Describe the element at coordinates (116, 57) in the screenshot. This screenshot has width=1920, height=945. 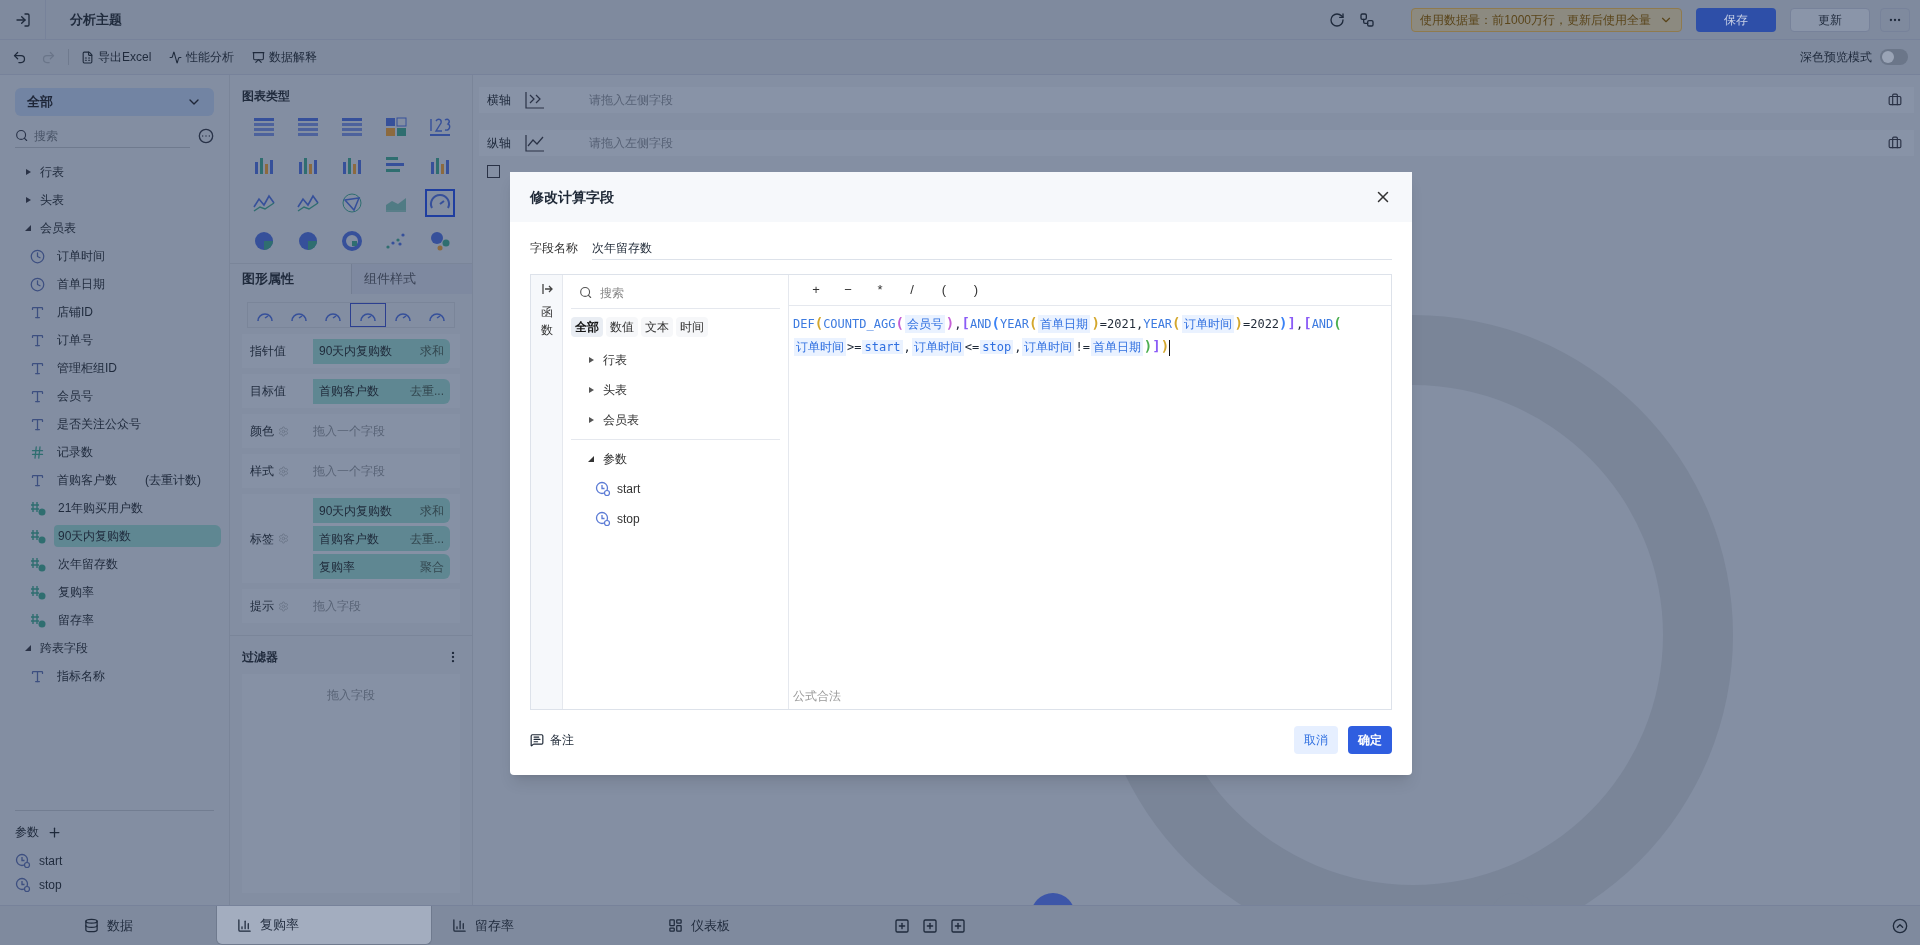
I see `toolbar-button: 导出Excel` at that location.